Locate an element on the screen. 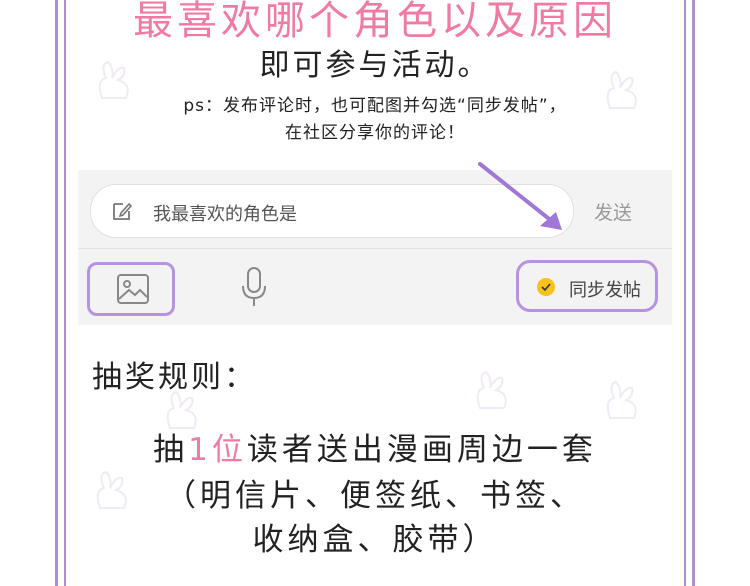 The width and height of the screenshot is (750, 586). arrow-icon is located at coordinates (520, 196).